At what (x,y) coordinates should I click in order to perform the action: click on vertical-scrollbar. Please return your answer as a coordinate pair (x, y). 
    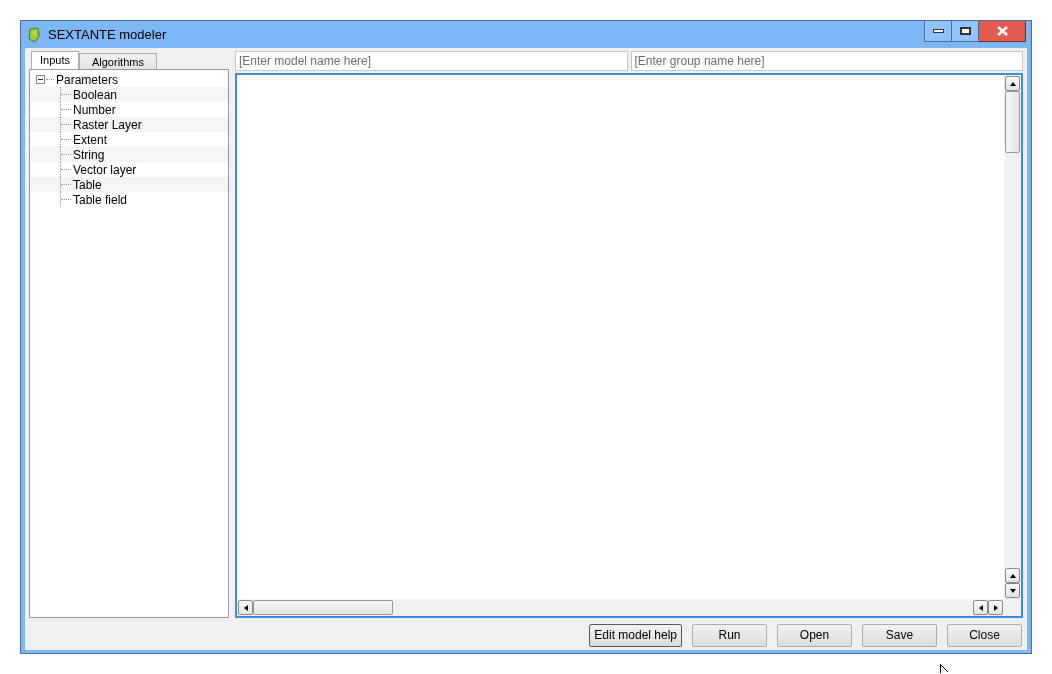
    Looking at the image, I should click on (1012, 337).